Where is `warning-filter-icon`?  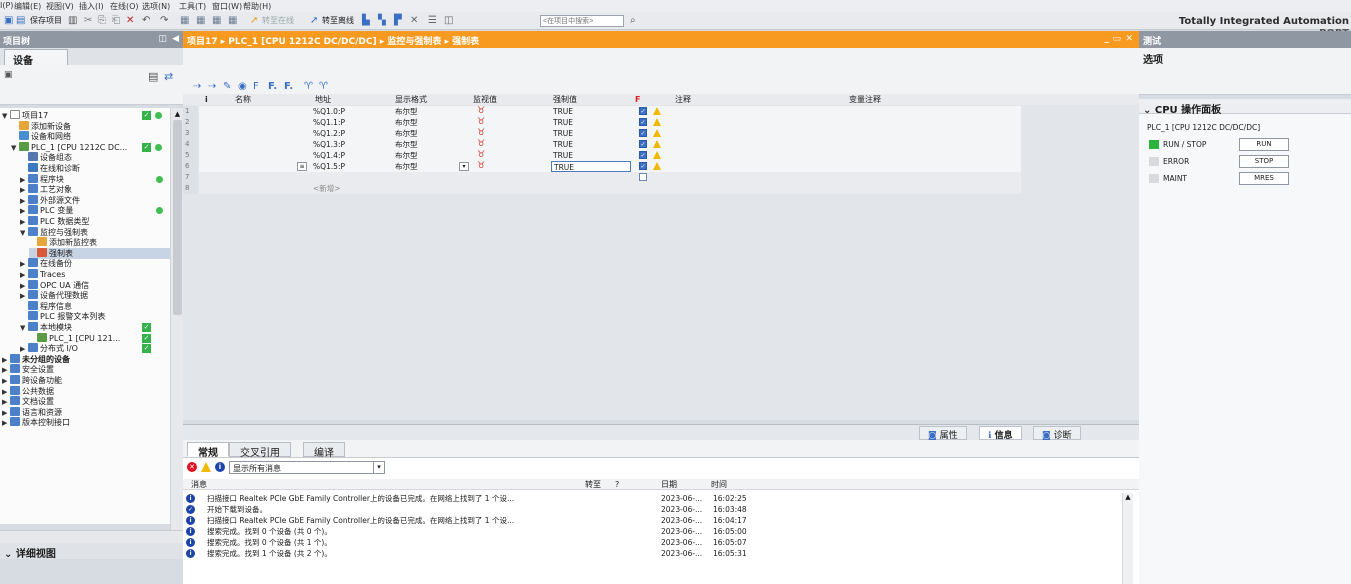
warning-filter-icon is located at coordinates (206, 467).